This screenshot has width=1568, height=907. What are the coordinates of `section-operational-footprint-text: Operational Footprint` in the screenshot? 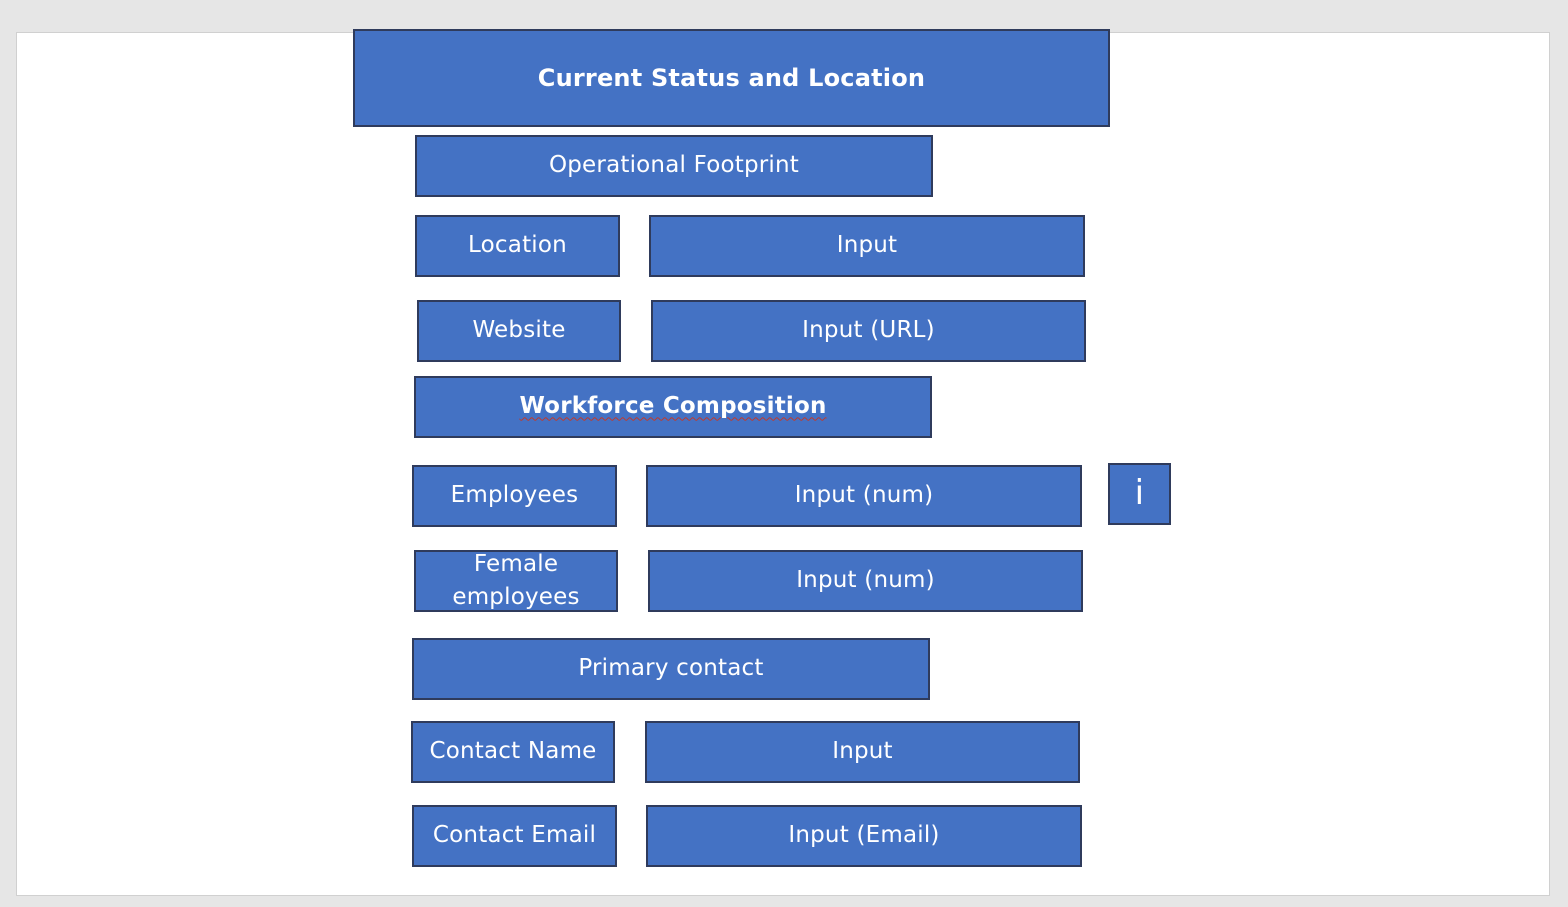 It's located at (674, 165).